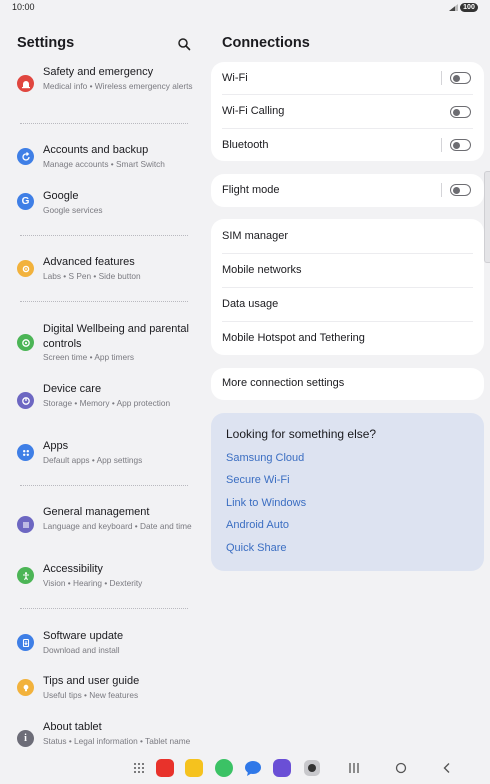  I want to click on item-subtitle: Useful tips • New features, so click(91, 695).